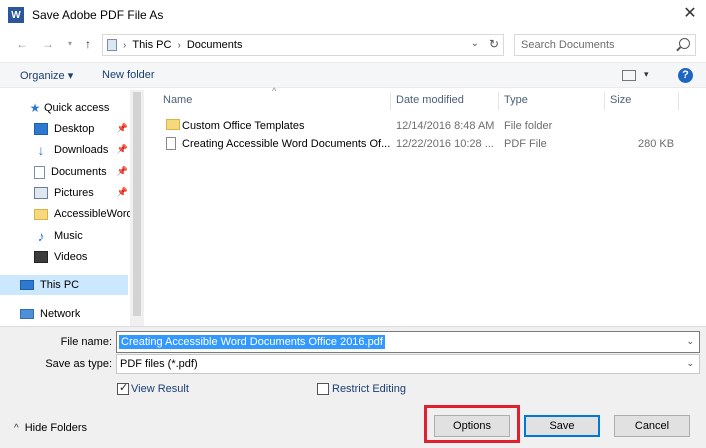 The width and height of the screenshot is (706, 448). Describe the element at coordinates (243, 126) in the screenshot. I see `file-name: Custom Office Templates` at that location.